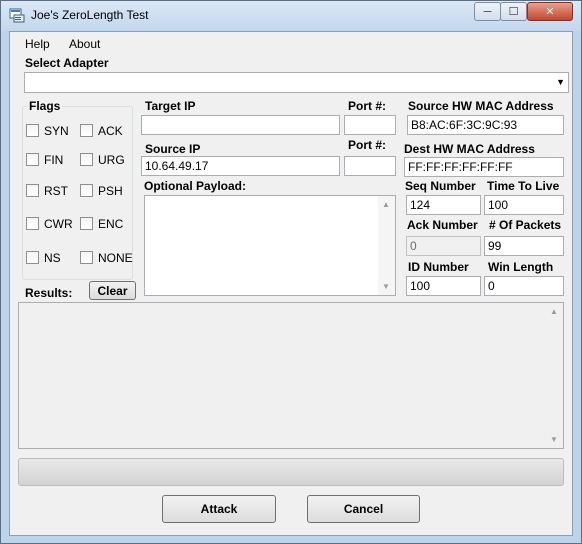 The height and width of the screenshot is (544, 582). Describe the element at coordinates (170, 106) in the screenshot. I see `target-ip-label: Target IP` at that location.